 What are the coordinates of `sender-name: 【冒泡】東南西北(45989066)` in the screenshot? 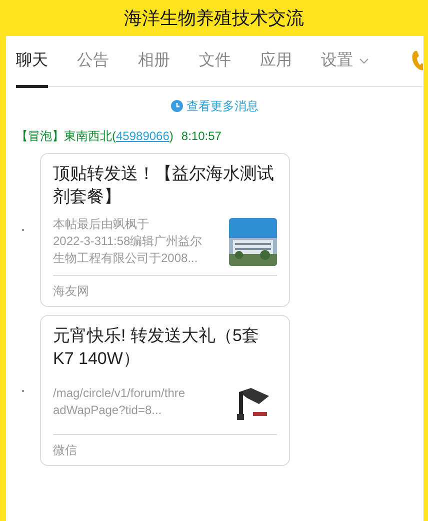 It's located at (95, 136).